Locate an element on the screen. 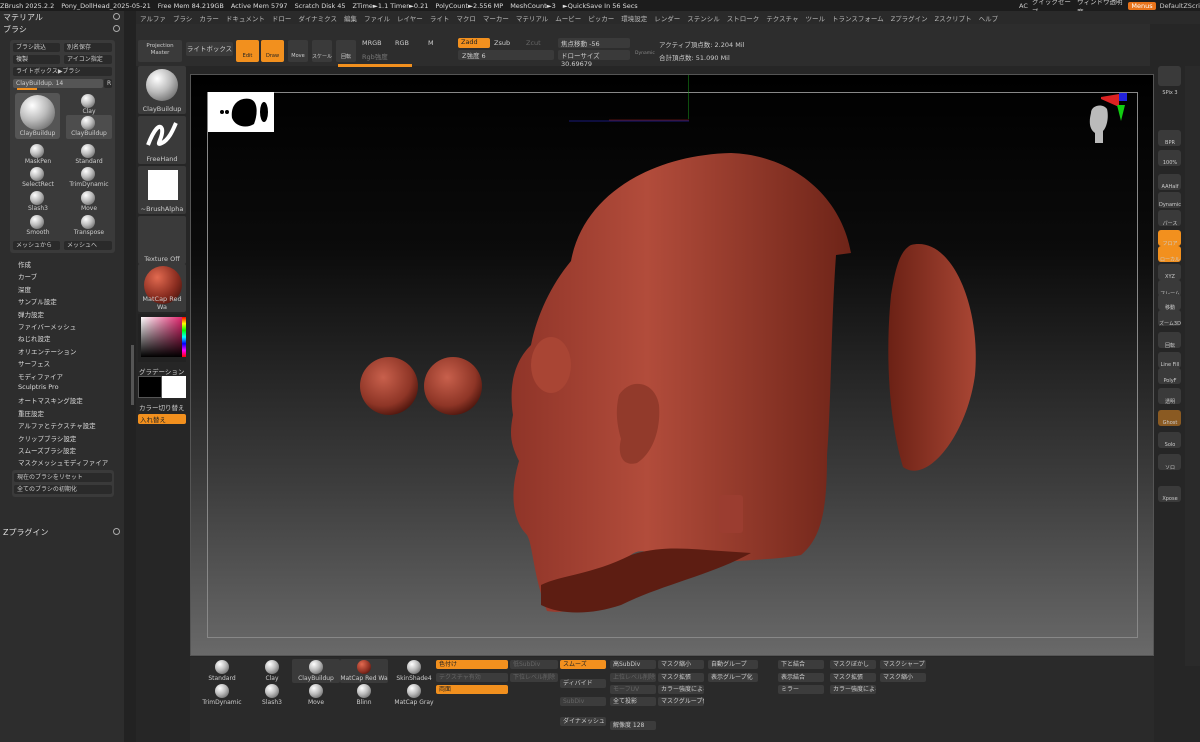 This screenshot has height=742, width=1200. menu-19: テクスチャ is located at coordinates (782, 18).